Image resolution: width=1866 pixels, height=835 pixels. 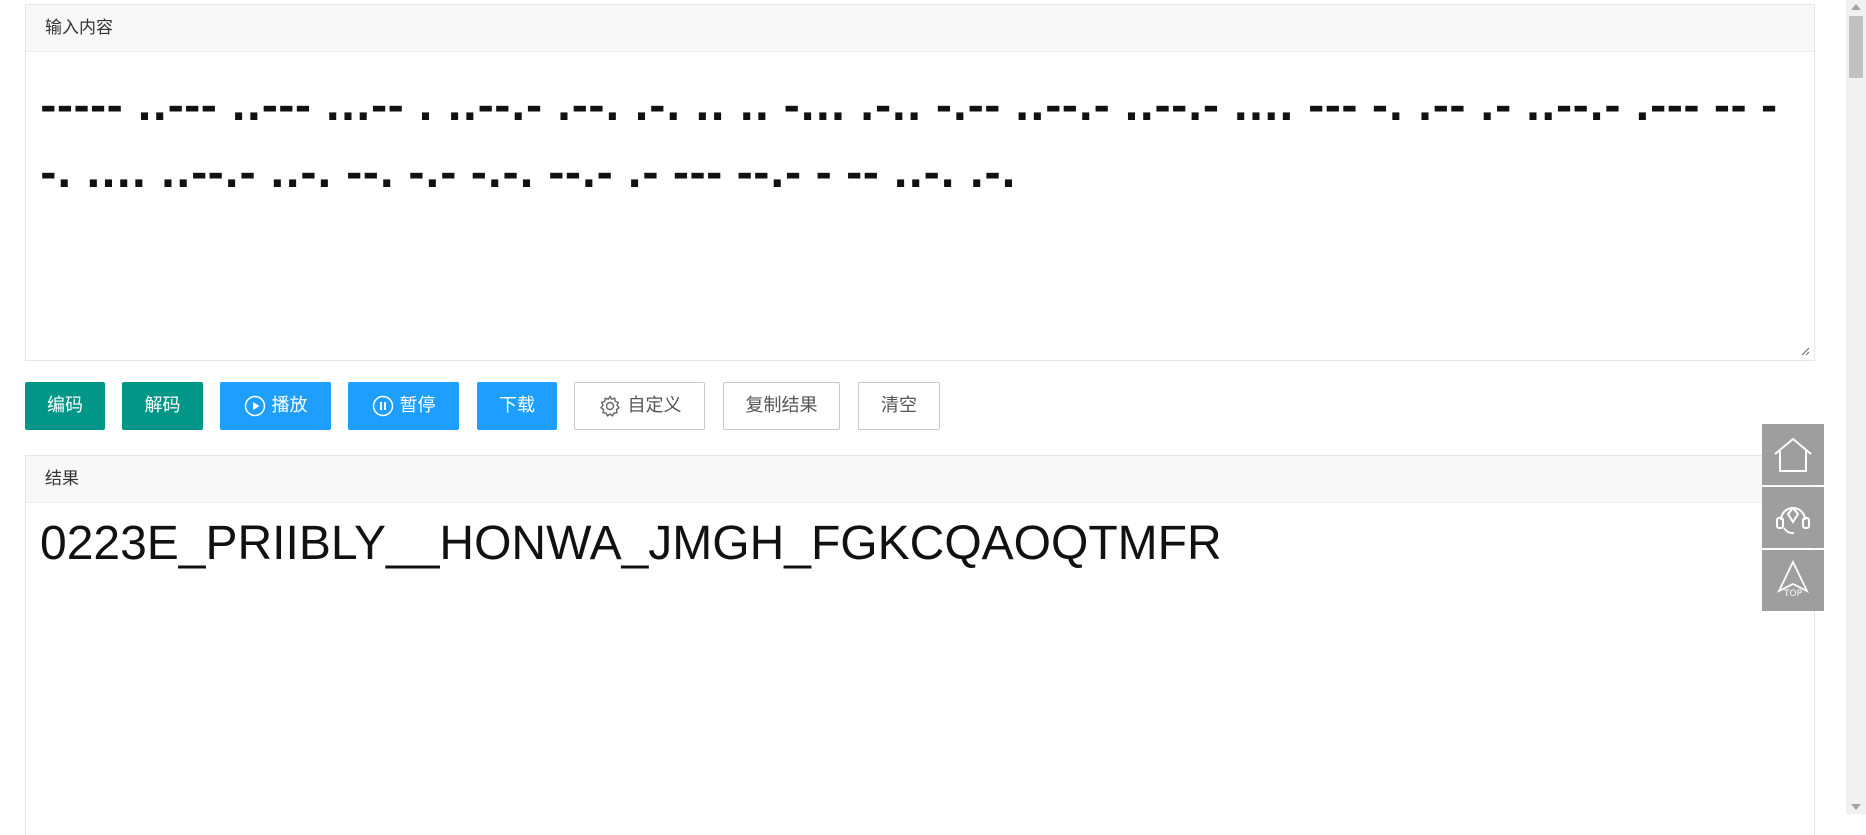 I want to click on result-output: 0223E_PRIIBLY__HONWA_JMGH_FGKCQAOQTMFR, so click(x=920, y=541).